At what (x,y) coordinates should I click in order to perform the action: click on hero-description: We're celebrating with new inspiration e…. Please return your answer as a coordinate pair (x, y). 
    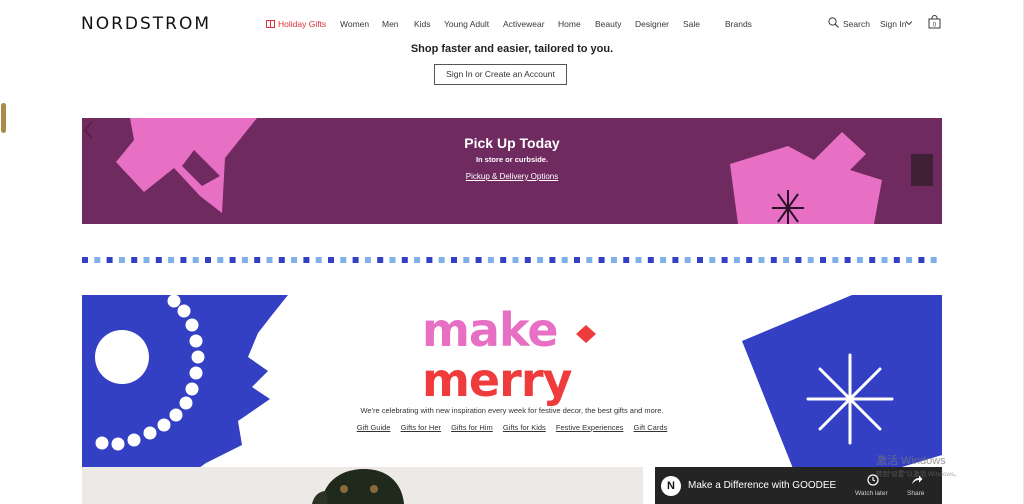
    Looking at the image, I should click on (512, 410).